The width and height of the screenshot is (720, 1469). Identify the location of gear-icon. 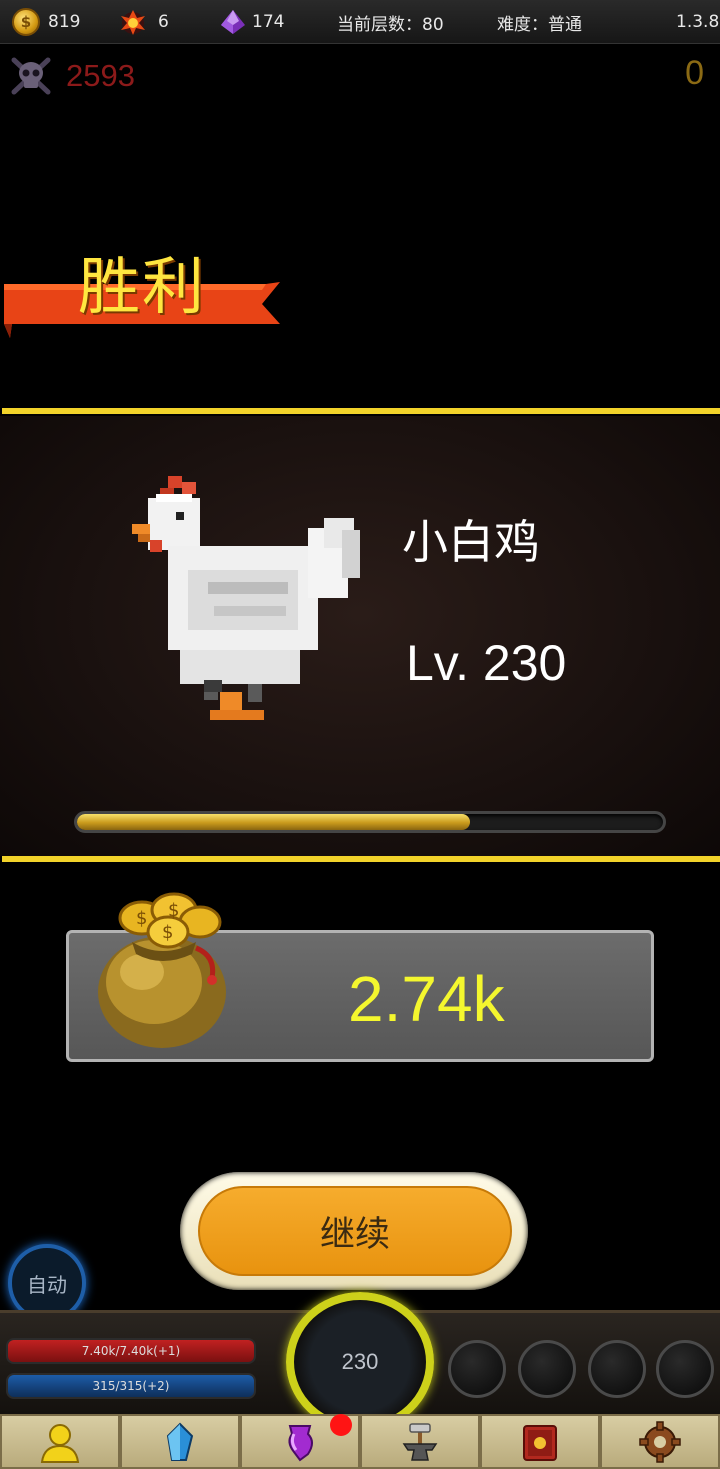
(660, 1441).